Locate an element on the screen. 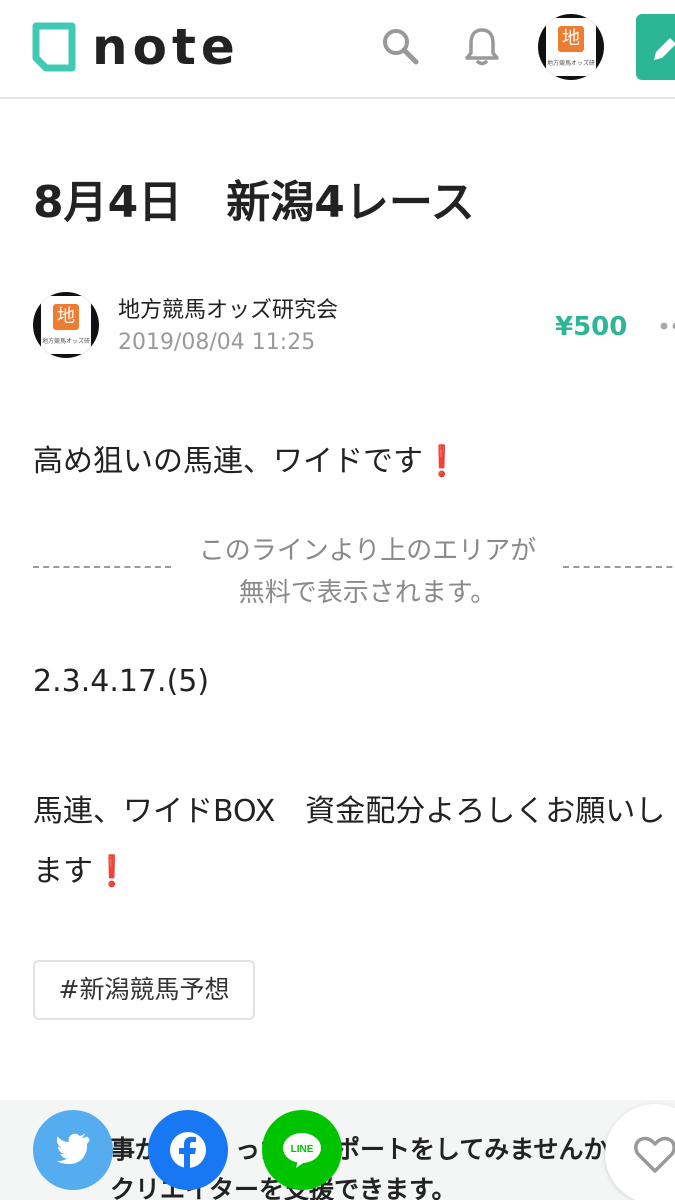  bell-icon is located at coordinates (482, 46).